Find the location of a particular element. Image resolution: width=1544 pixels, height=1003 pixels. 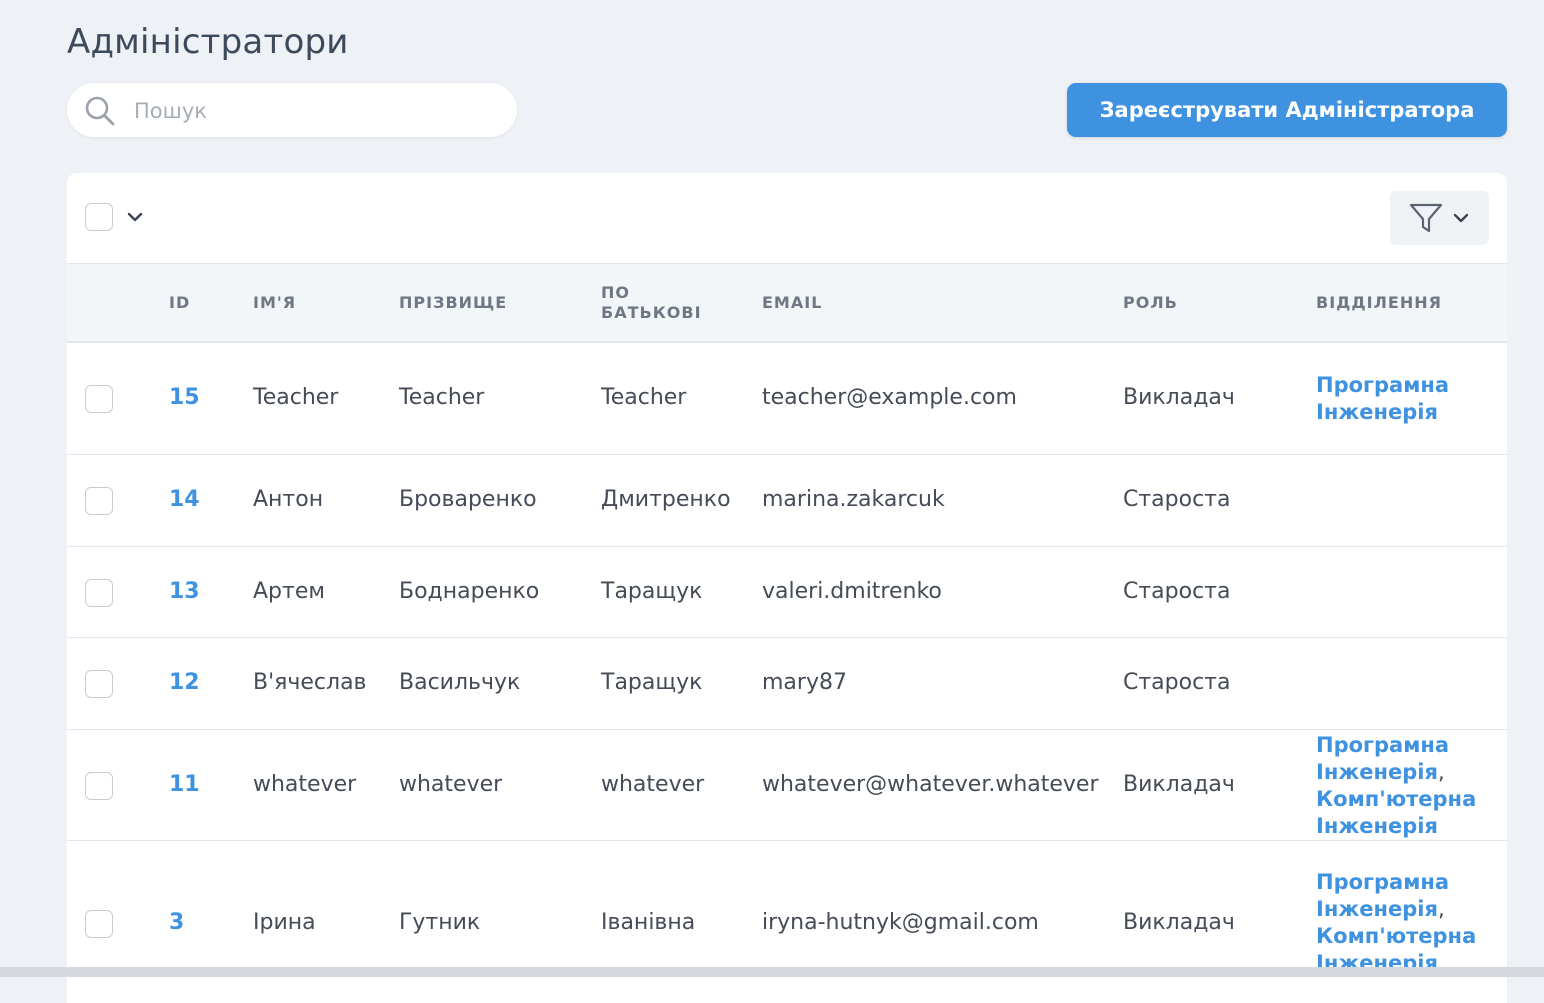

page-title: Адміністратори is located at coordinates (208, 42).